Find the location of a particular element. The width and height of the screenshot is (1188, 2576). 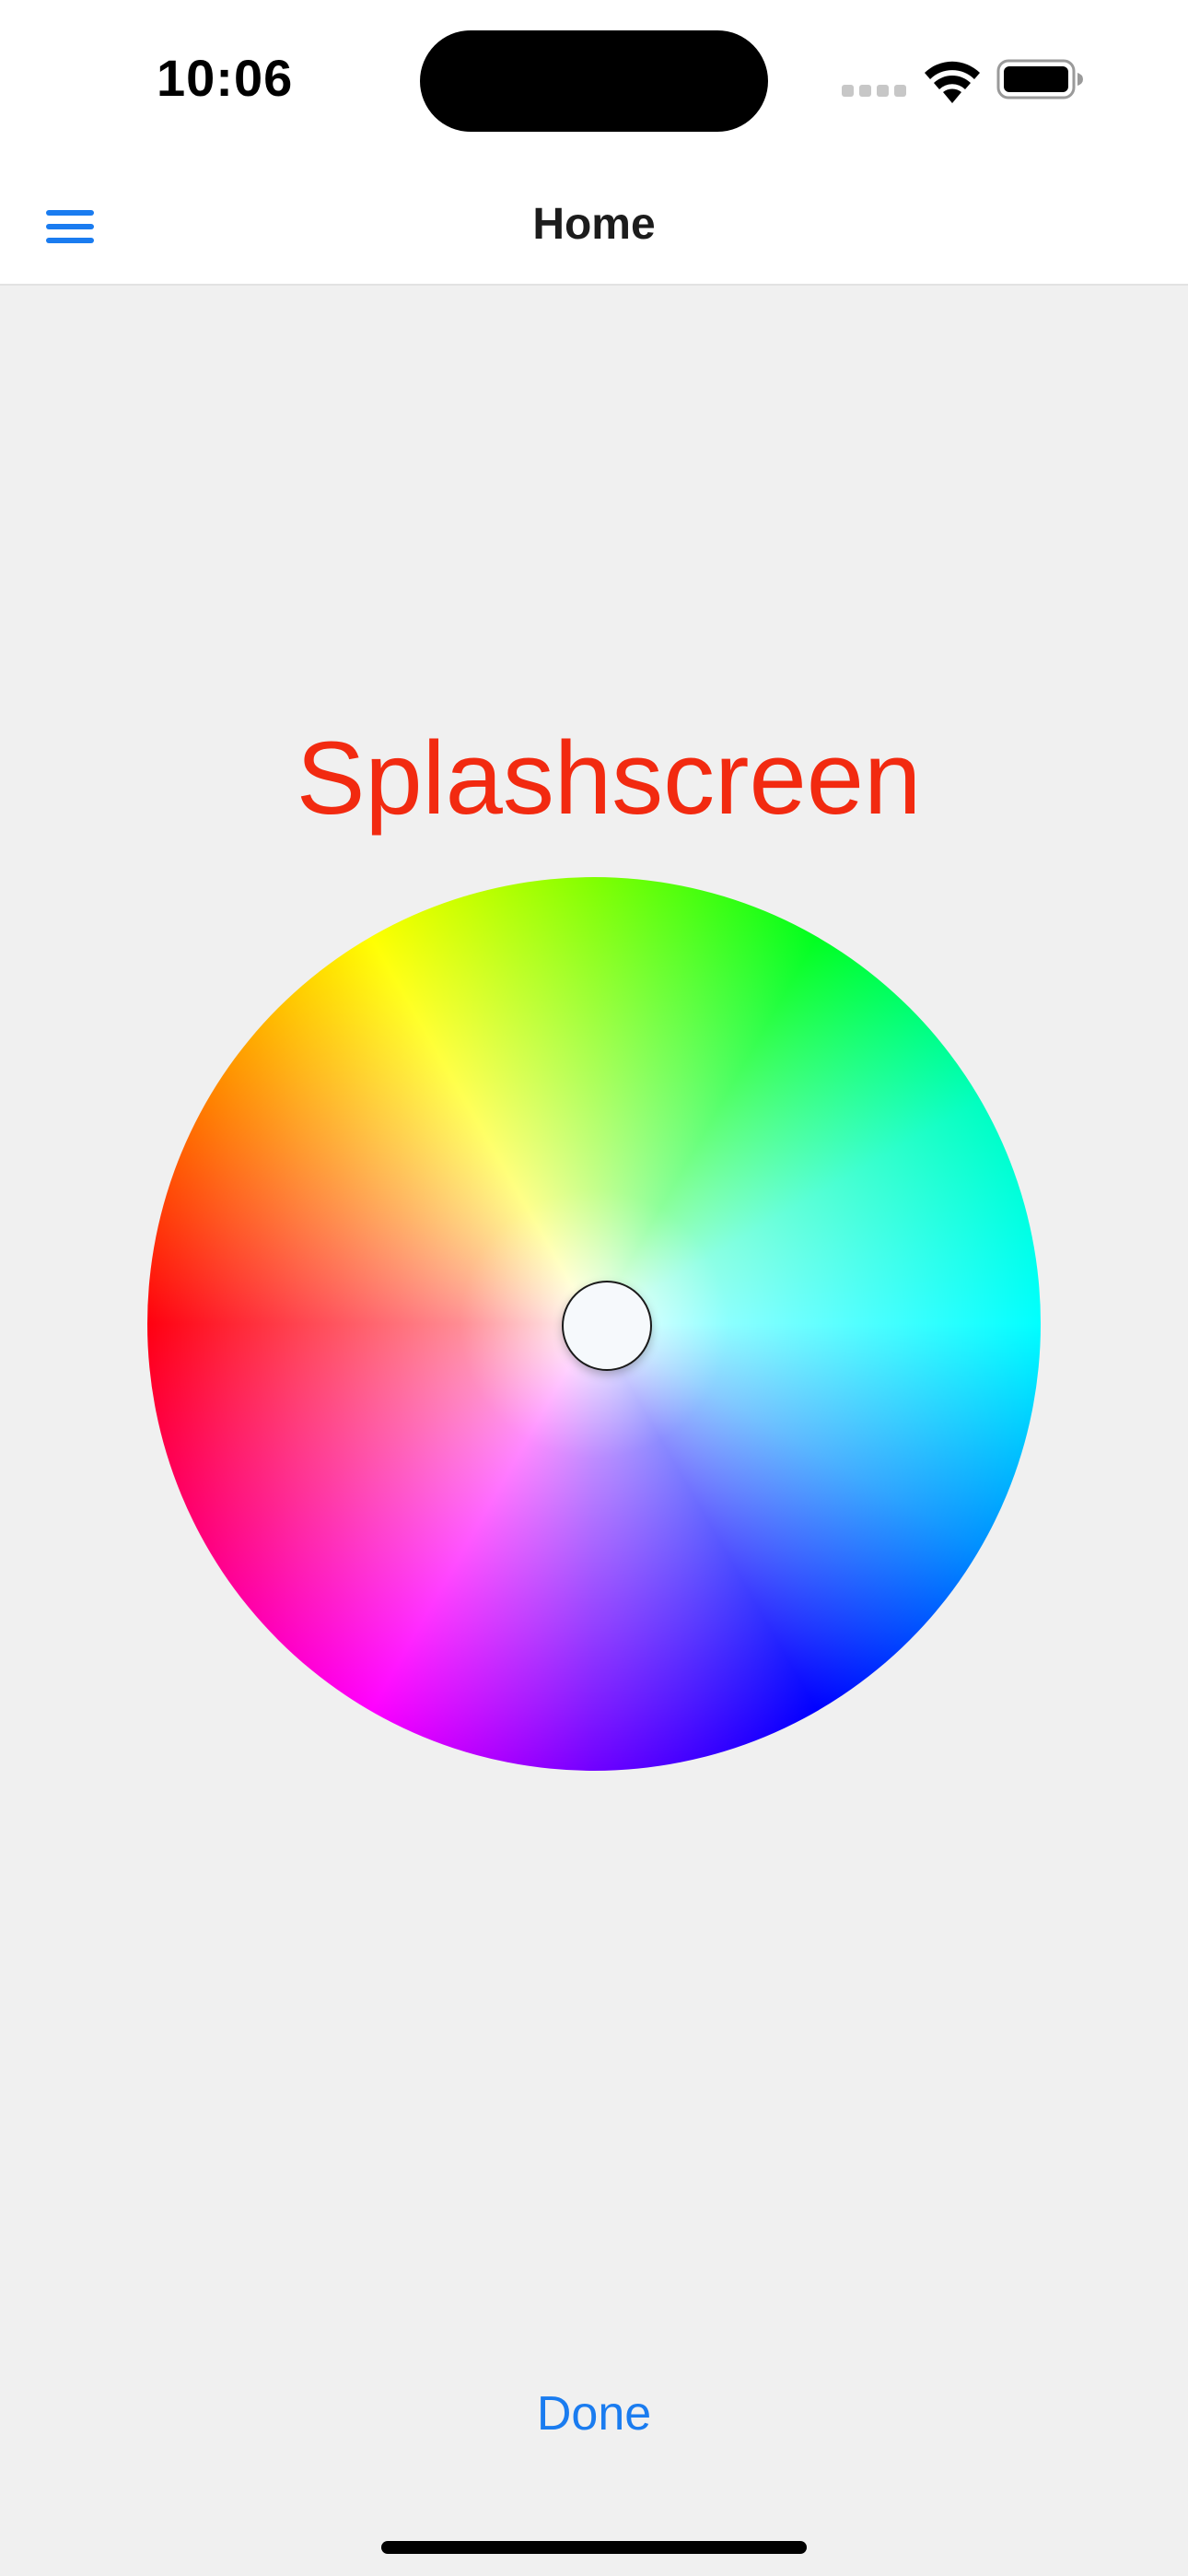

splashscreen-title: Splashscreen is located at coordinates (609, 778).